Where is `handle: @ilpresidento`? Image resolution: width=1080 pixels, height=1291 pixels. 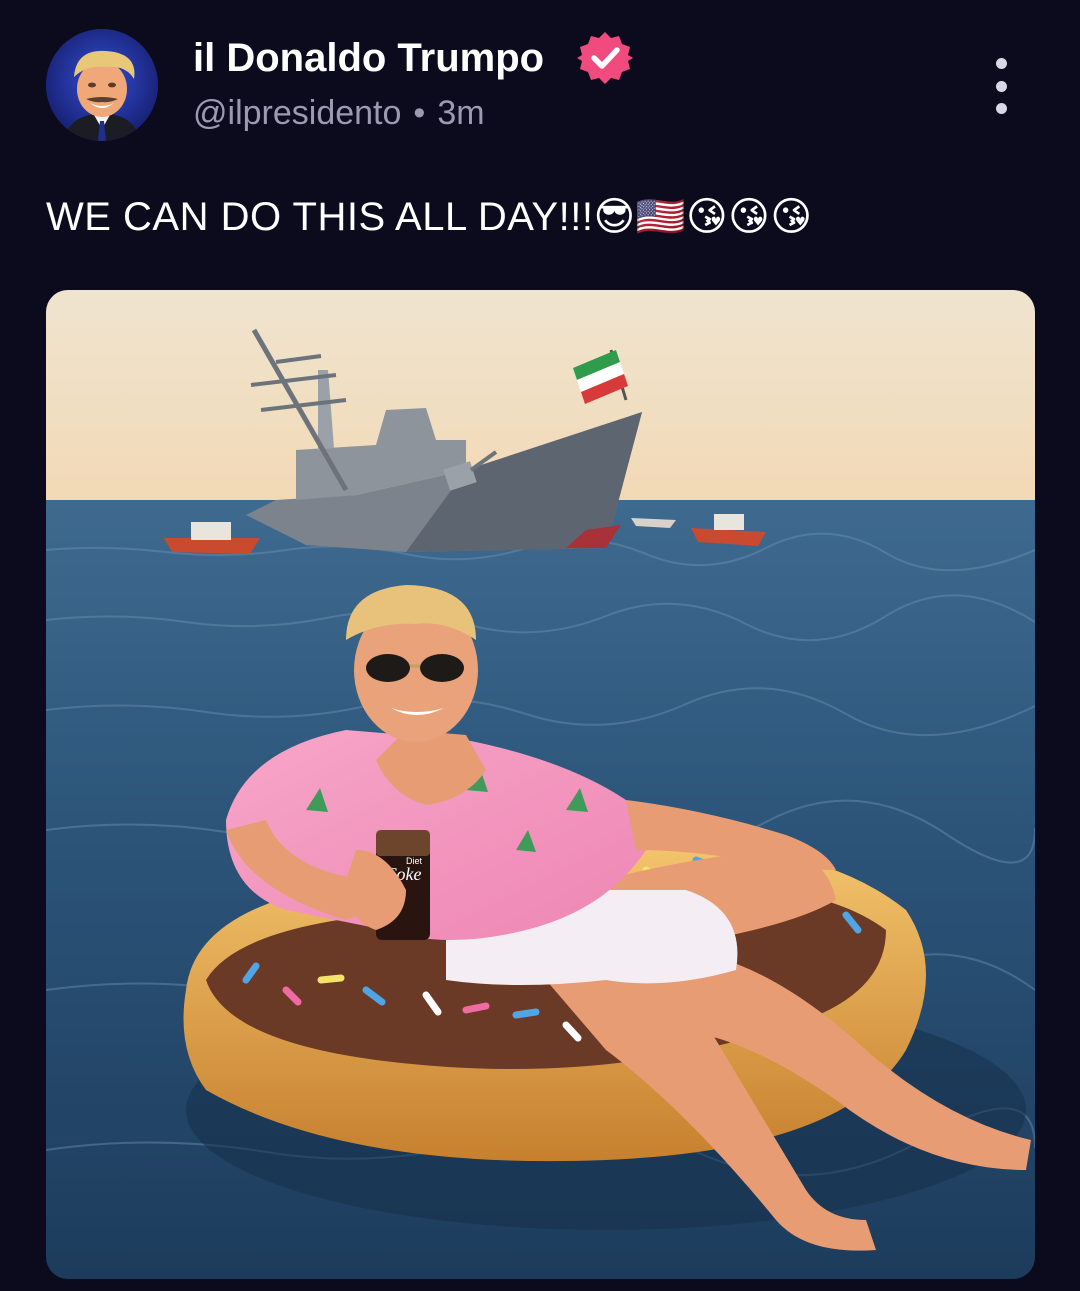 handle: @ilpresidento is located at coordinates (297, 113).